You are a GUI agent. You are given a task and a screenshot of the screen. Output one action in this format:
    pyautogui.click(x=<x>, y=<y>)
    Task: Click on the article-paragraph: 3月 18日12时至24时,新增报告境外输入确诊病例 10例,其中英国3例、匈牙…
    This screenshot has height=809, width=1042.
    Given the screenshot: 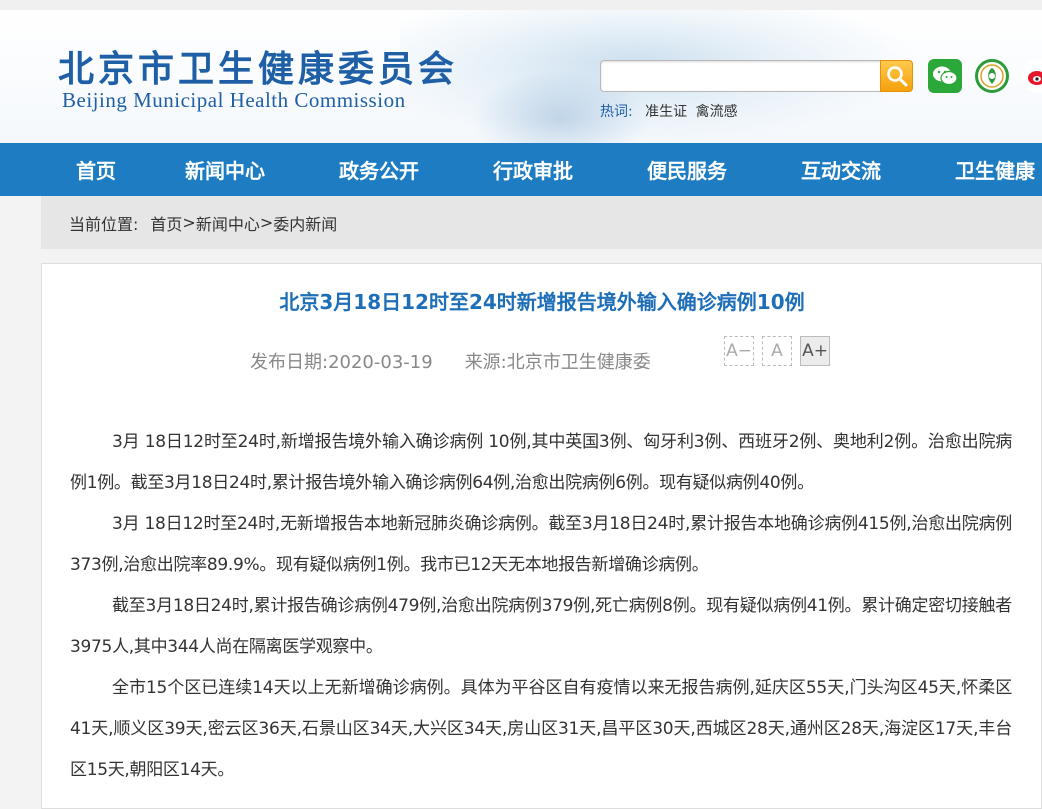 What is the action you would take?
    pyautogui.click(x=541, y=462)
    